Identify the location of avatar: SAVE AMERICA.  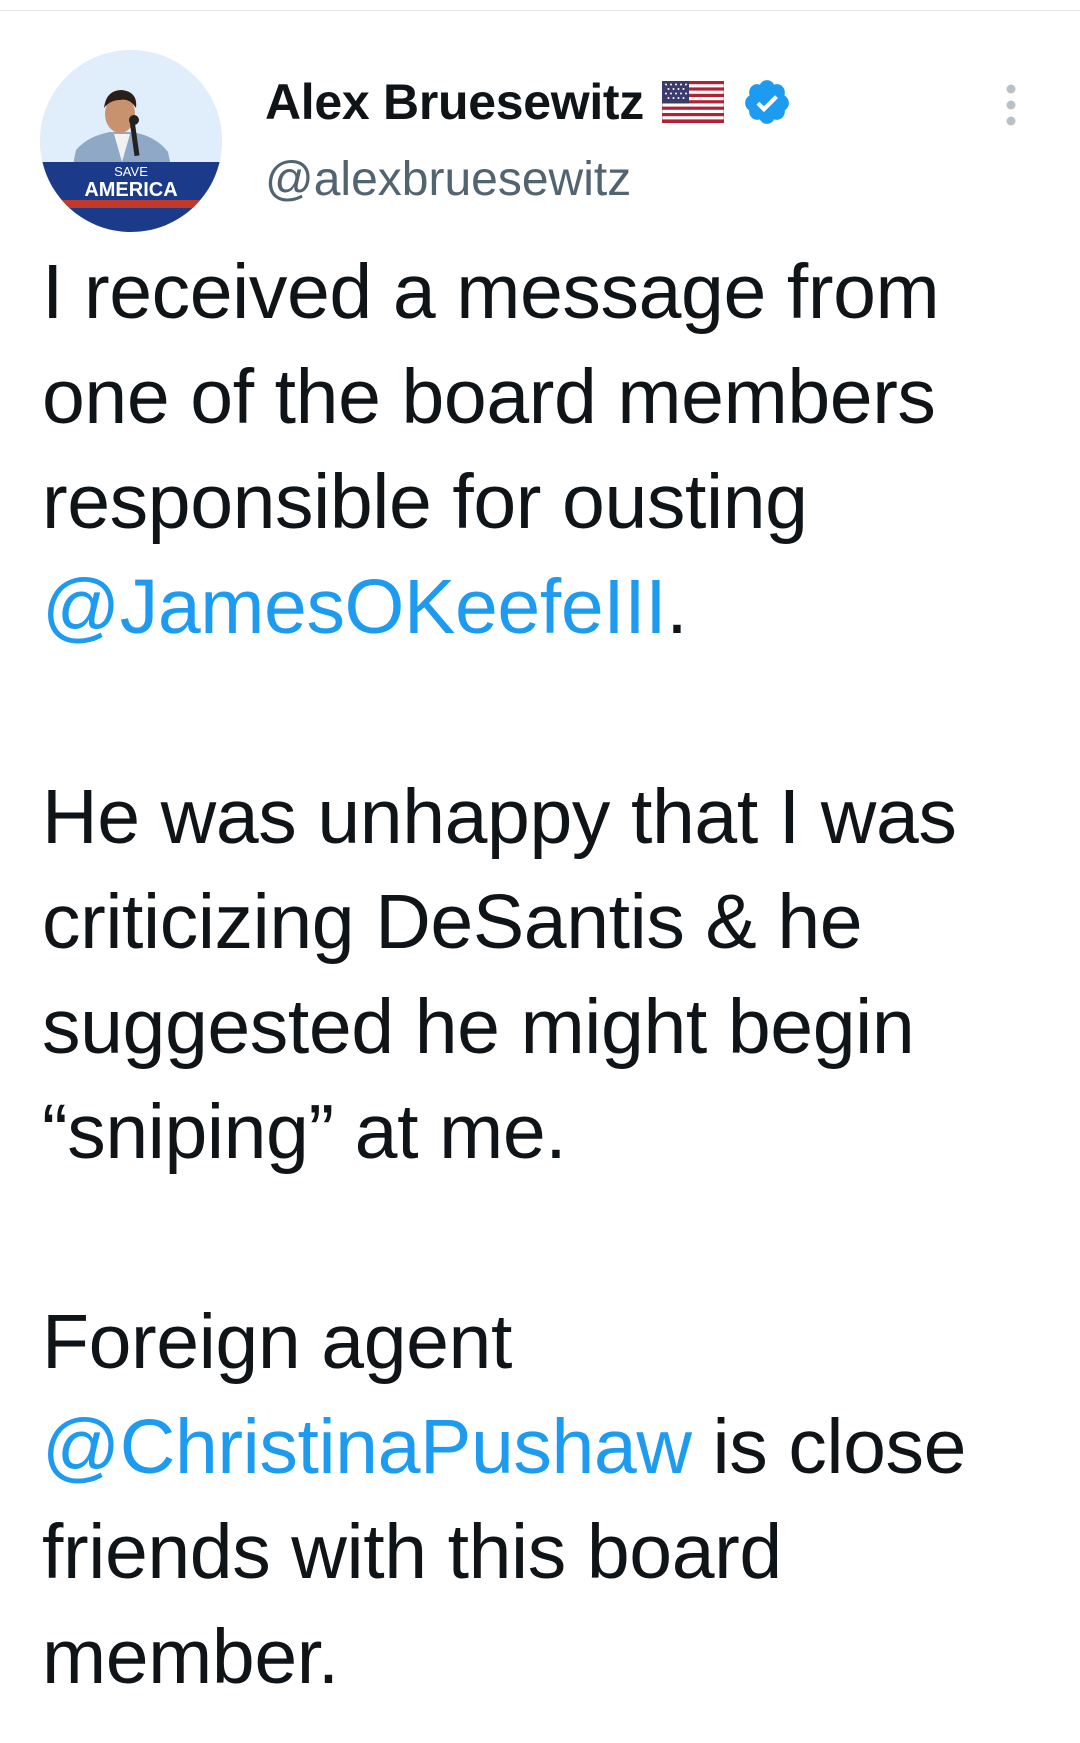
(131, 141).